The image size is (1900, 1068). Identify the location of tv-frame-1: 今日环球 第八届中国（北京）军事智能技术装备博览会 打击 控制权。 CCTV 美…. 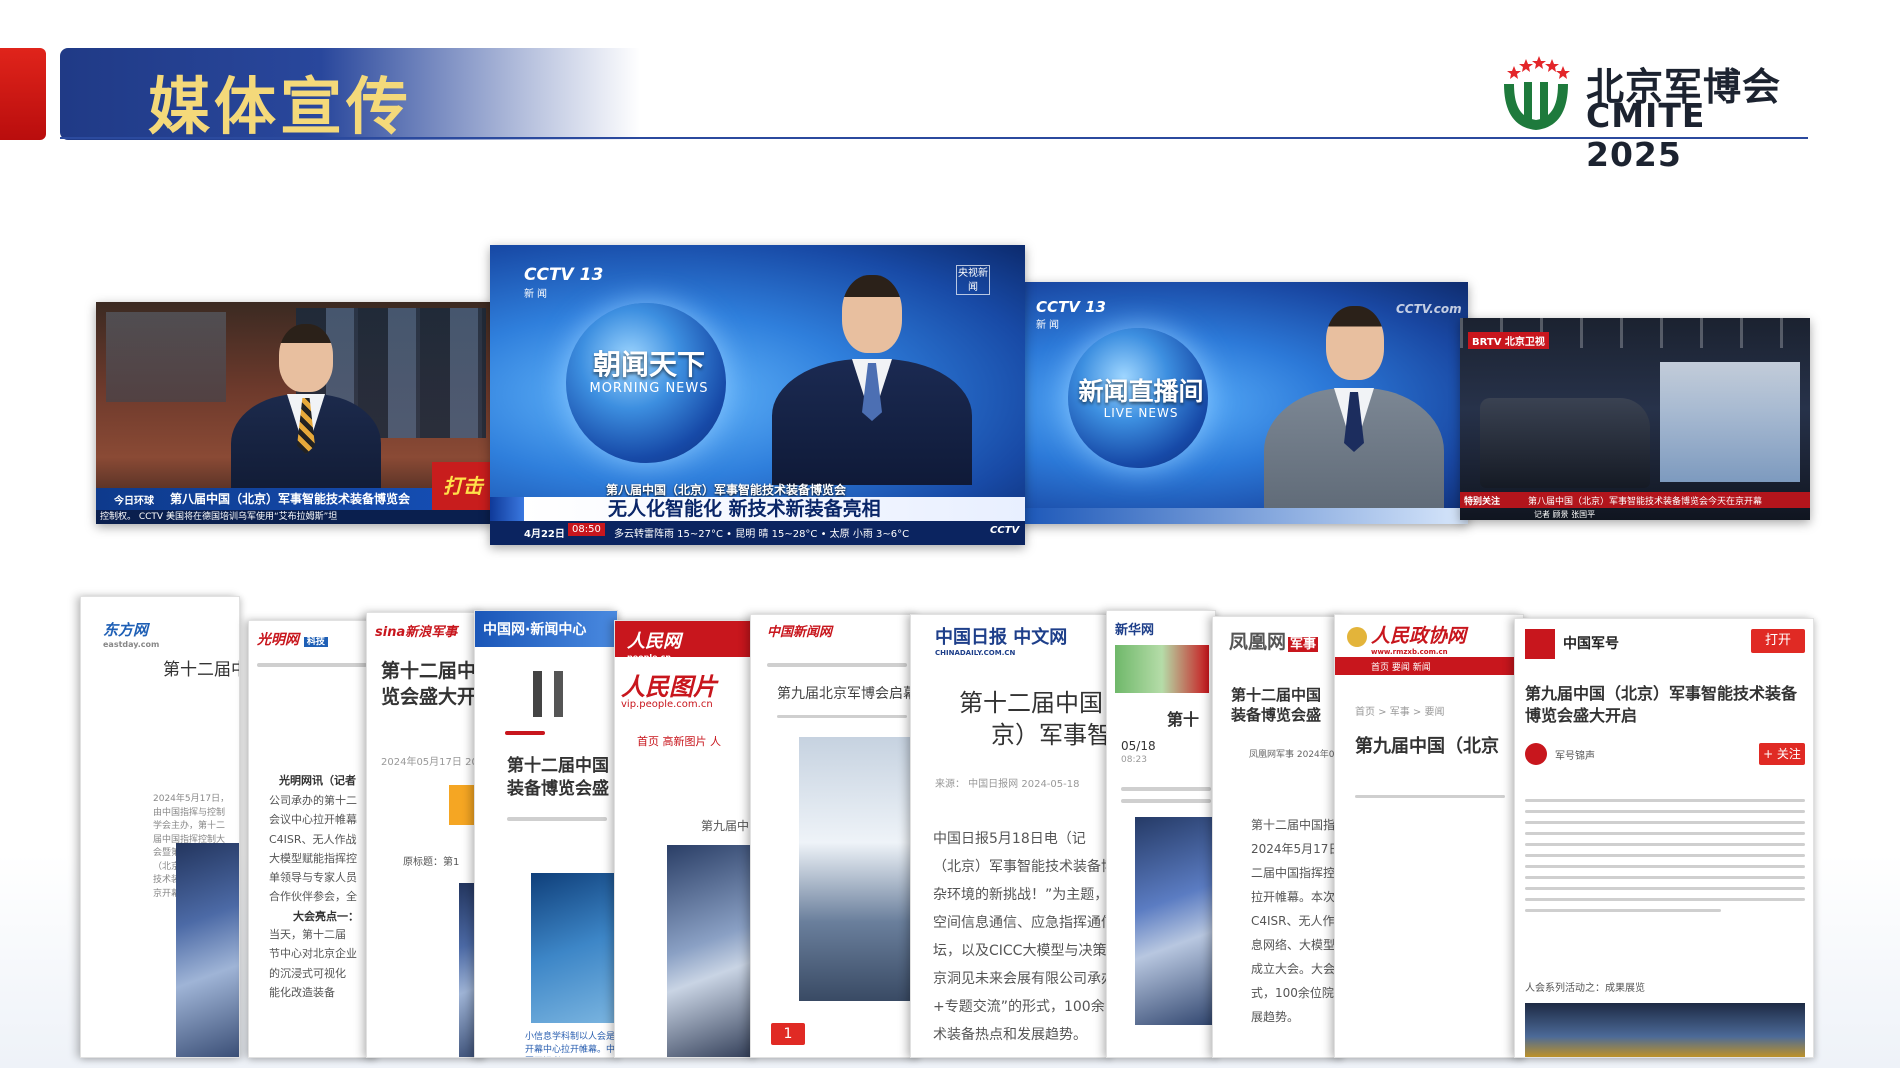
(295, 413).